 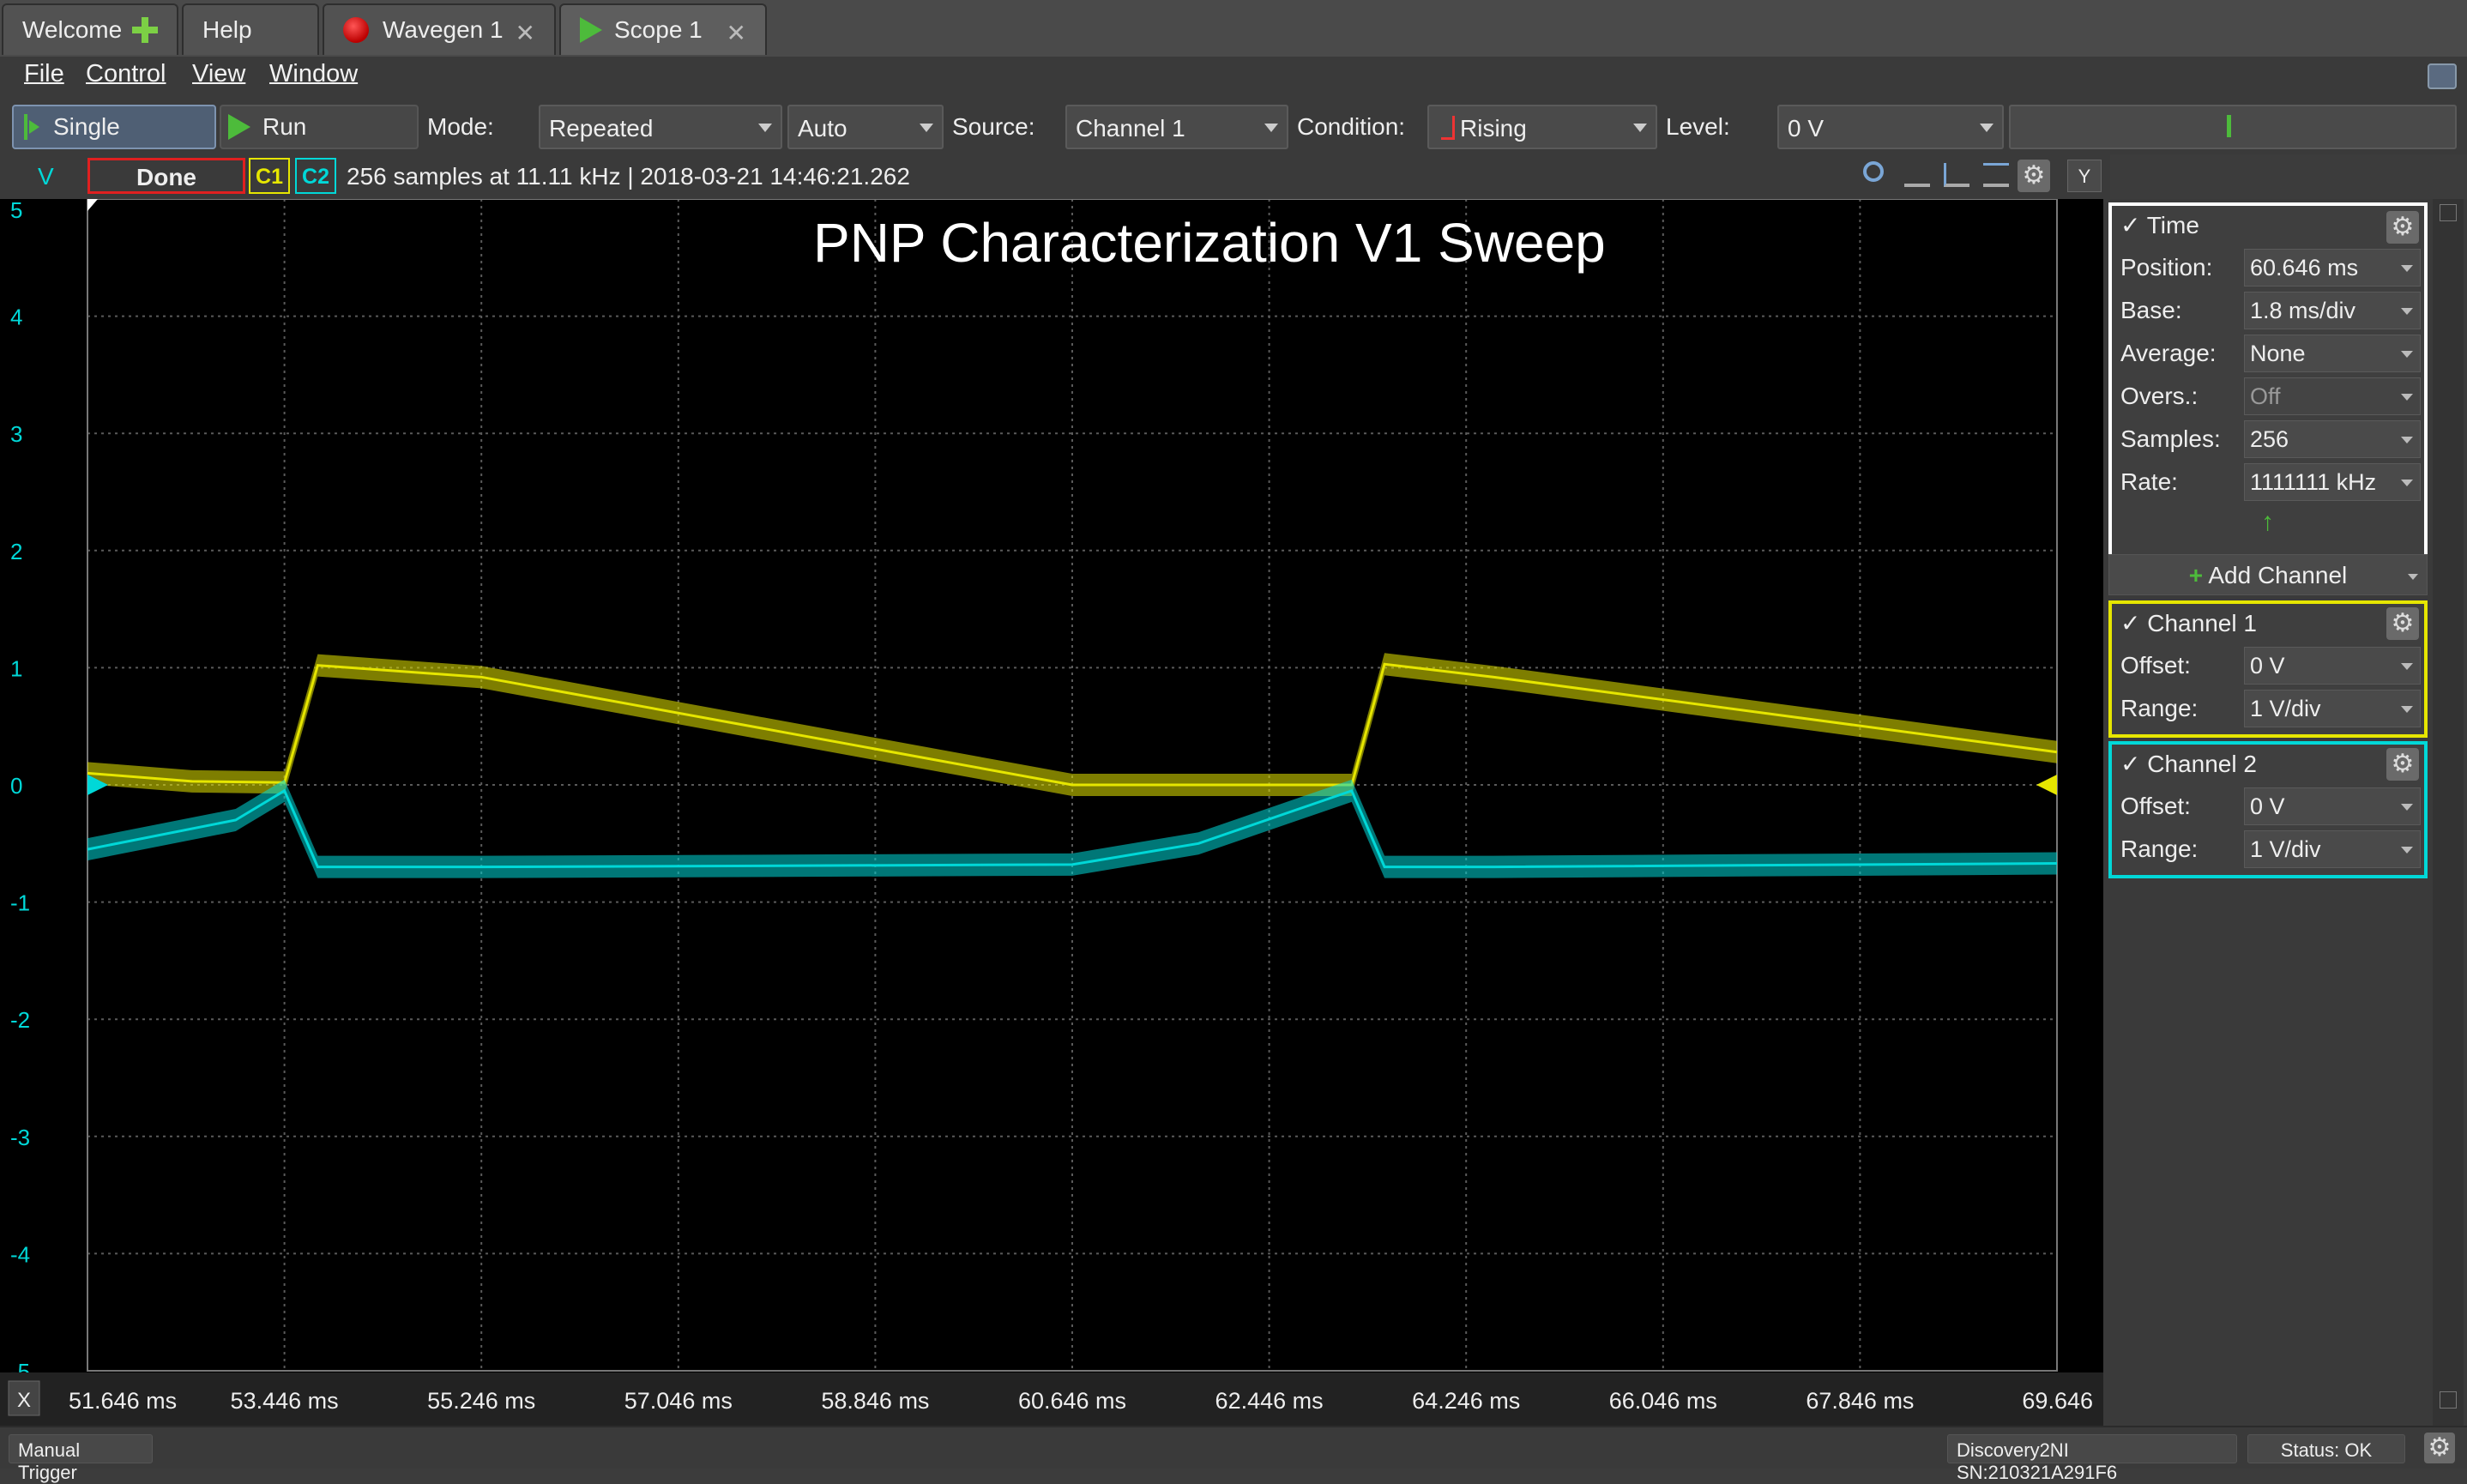 What do you see at coordinates (2188, 764) in the screenshot?
I see `channel2-title: ✓ Channel 2` at bounding box center [2188, 764].